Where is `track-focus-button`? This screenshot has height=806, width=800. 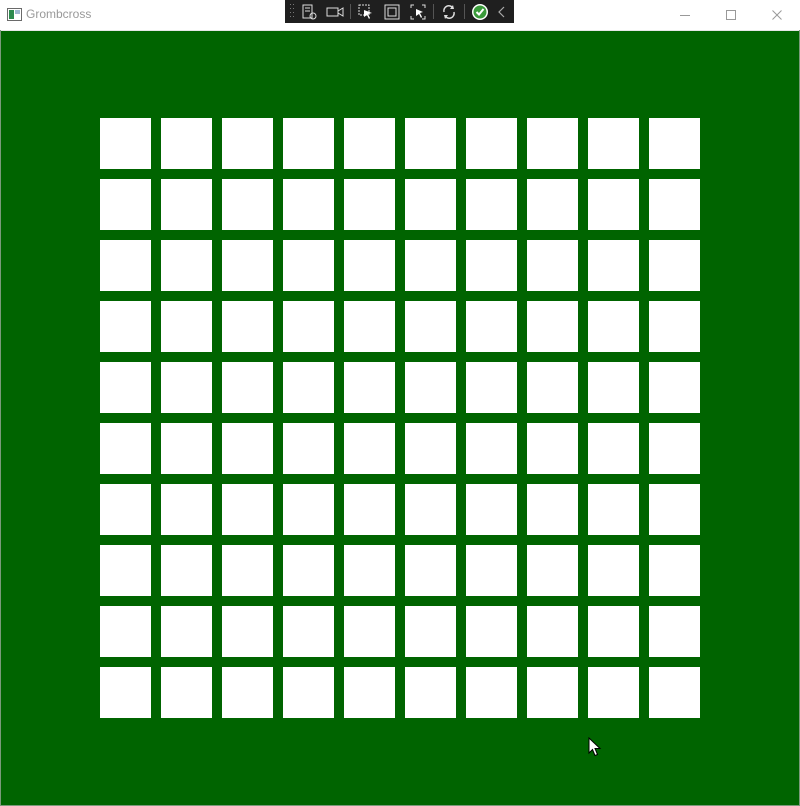 track-focus-button is located at coordinates (418, 11).